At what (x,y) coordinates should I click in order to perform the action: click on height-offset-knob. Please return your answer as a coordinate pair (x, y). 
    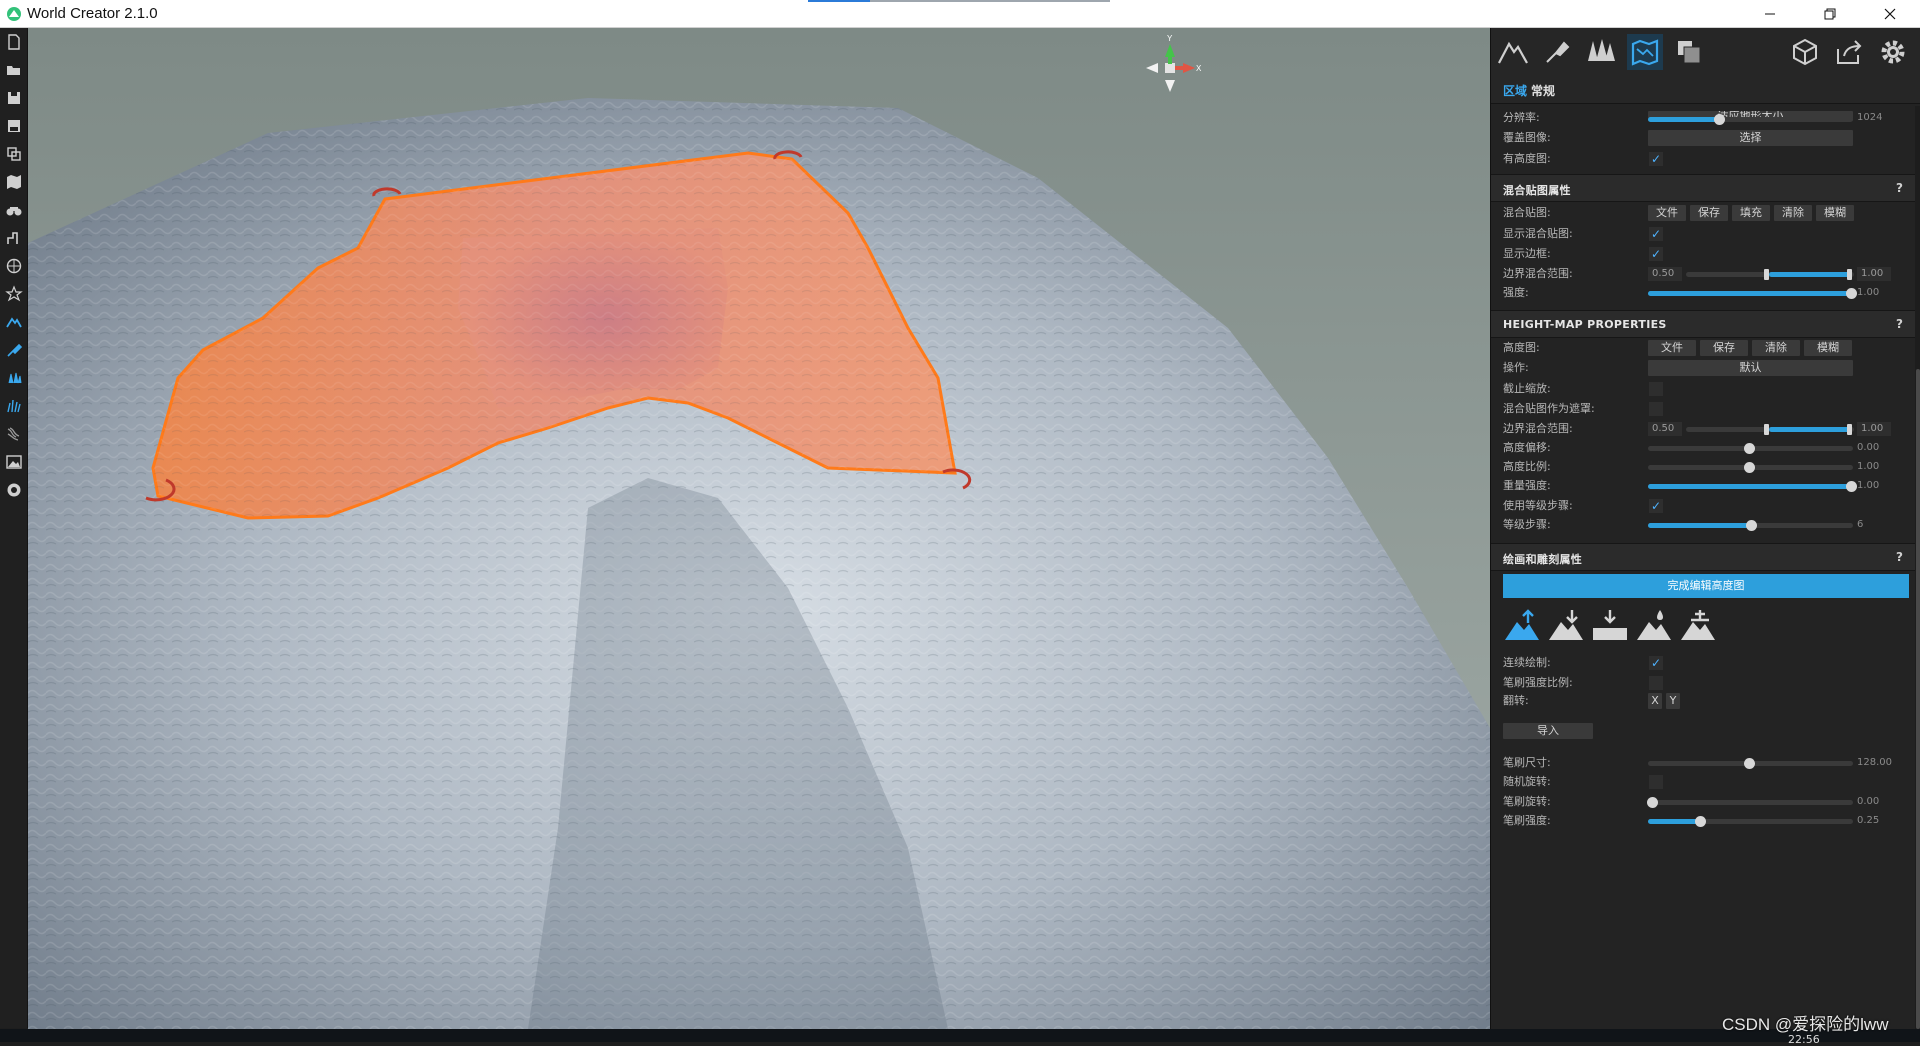
    Looking at the image, I should click on (1749, 448).